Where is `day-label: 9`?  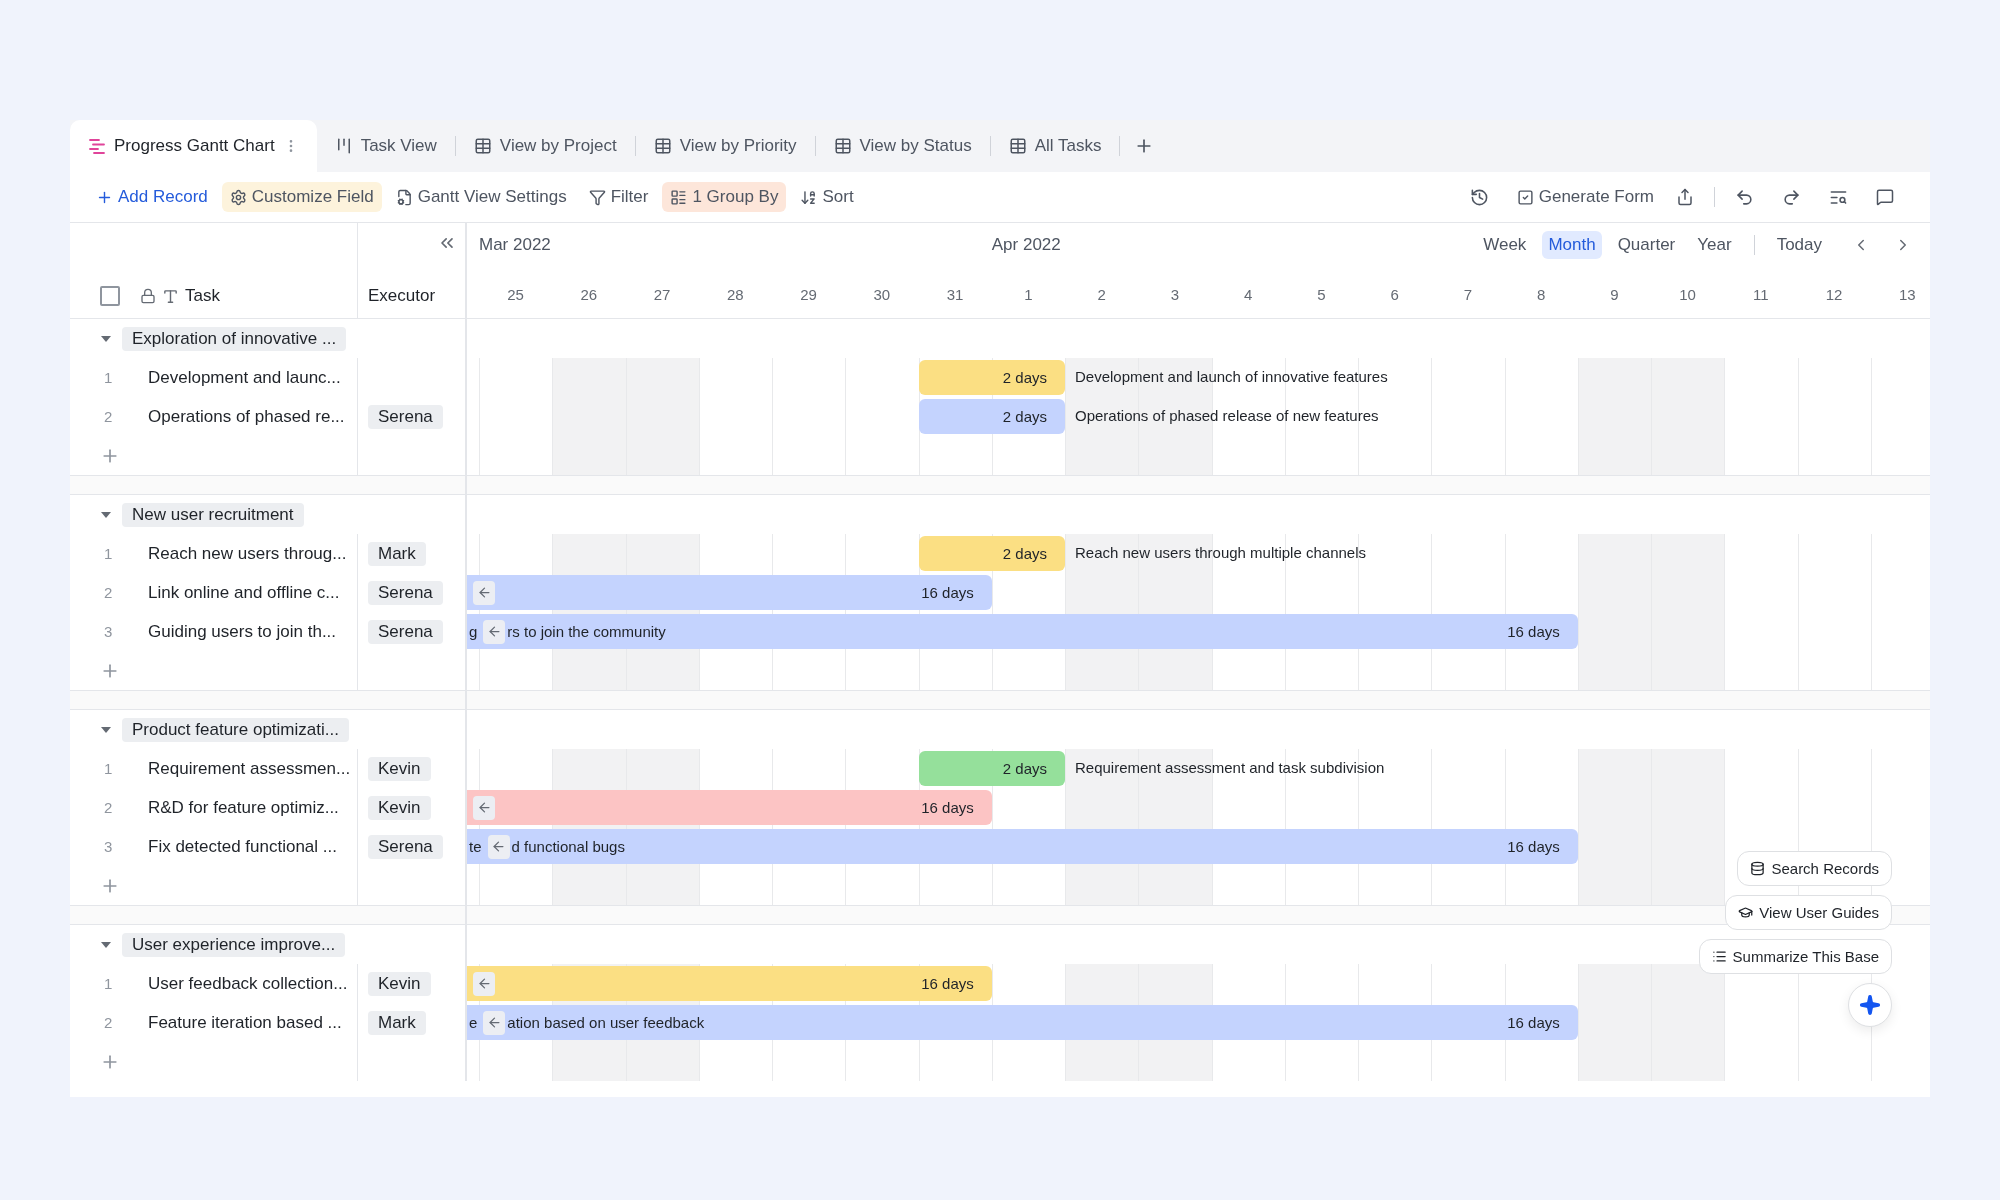
day-label: 9 is located at coordinates (1614, 294).